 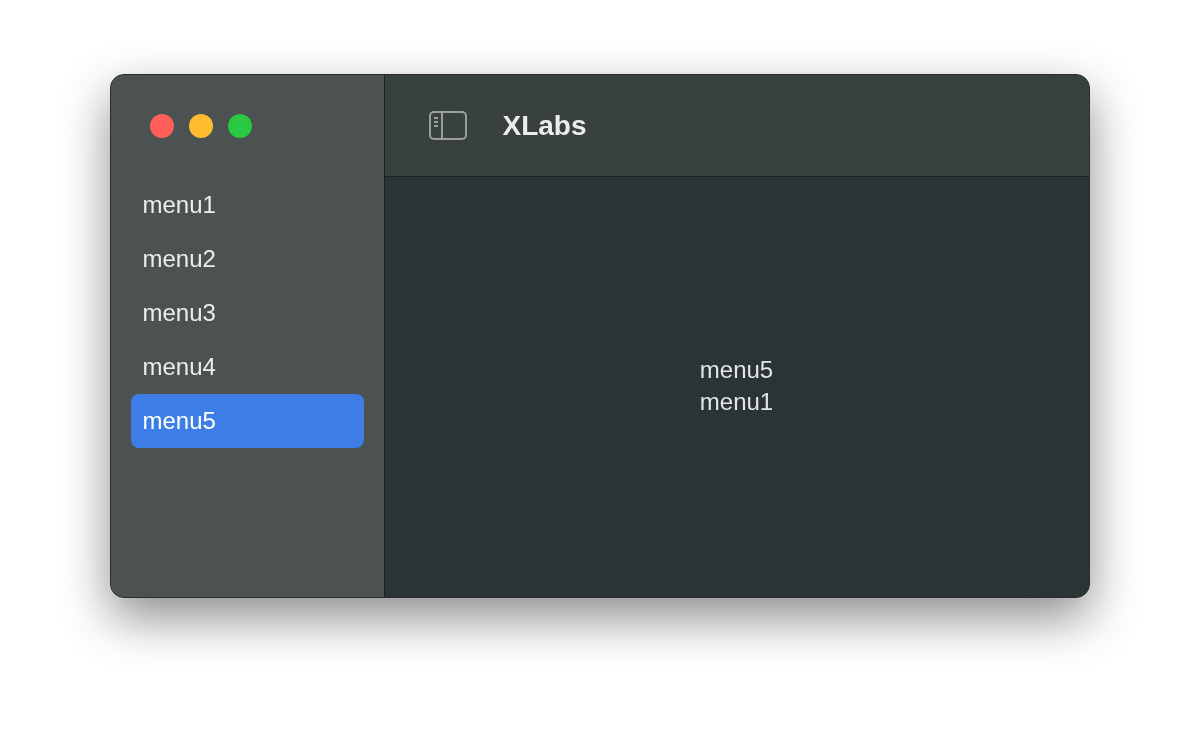 I want to click on window-title: XLabs, so click(x=544, y=125).